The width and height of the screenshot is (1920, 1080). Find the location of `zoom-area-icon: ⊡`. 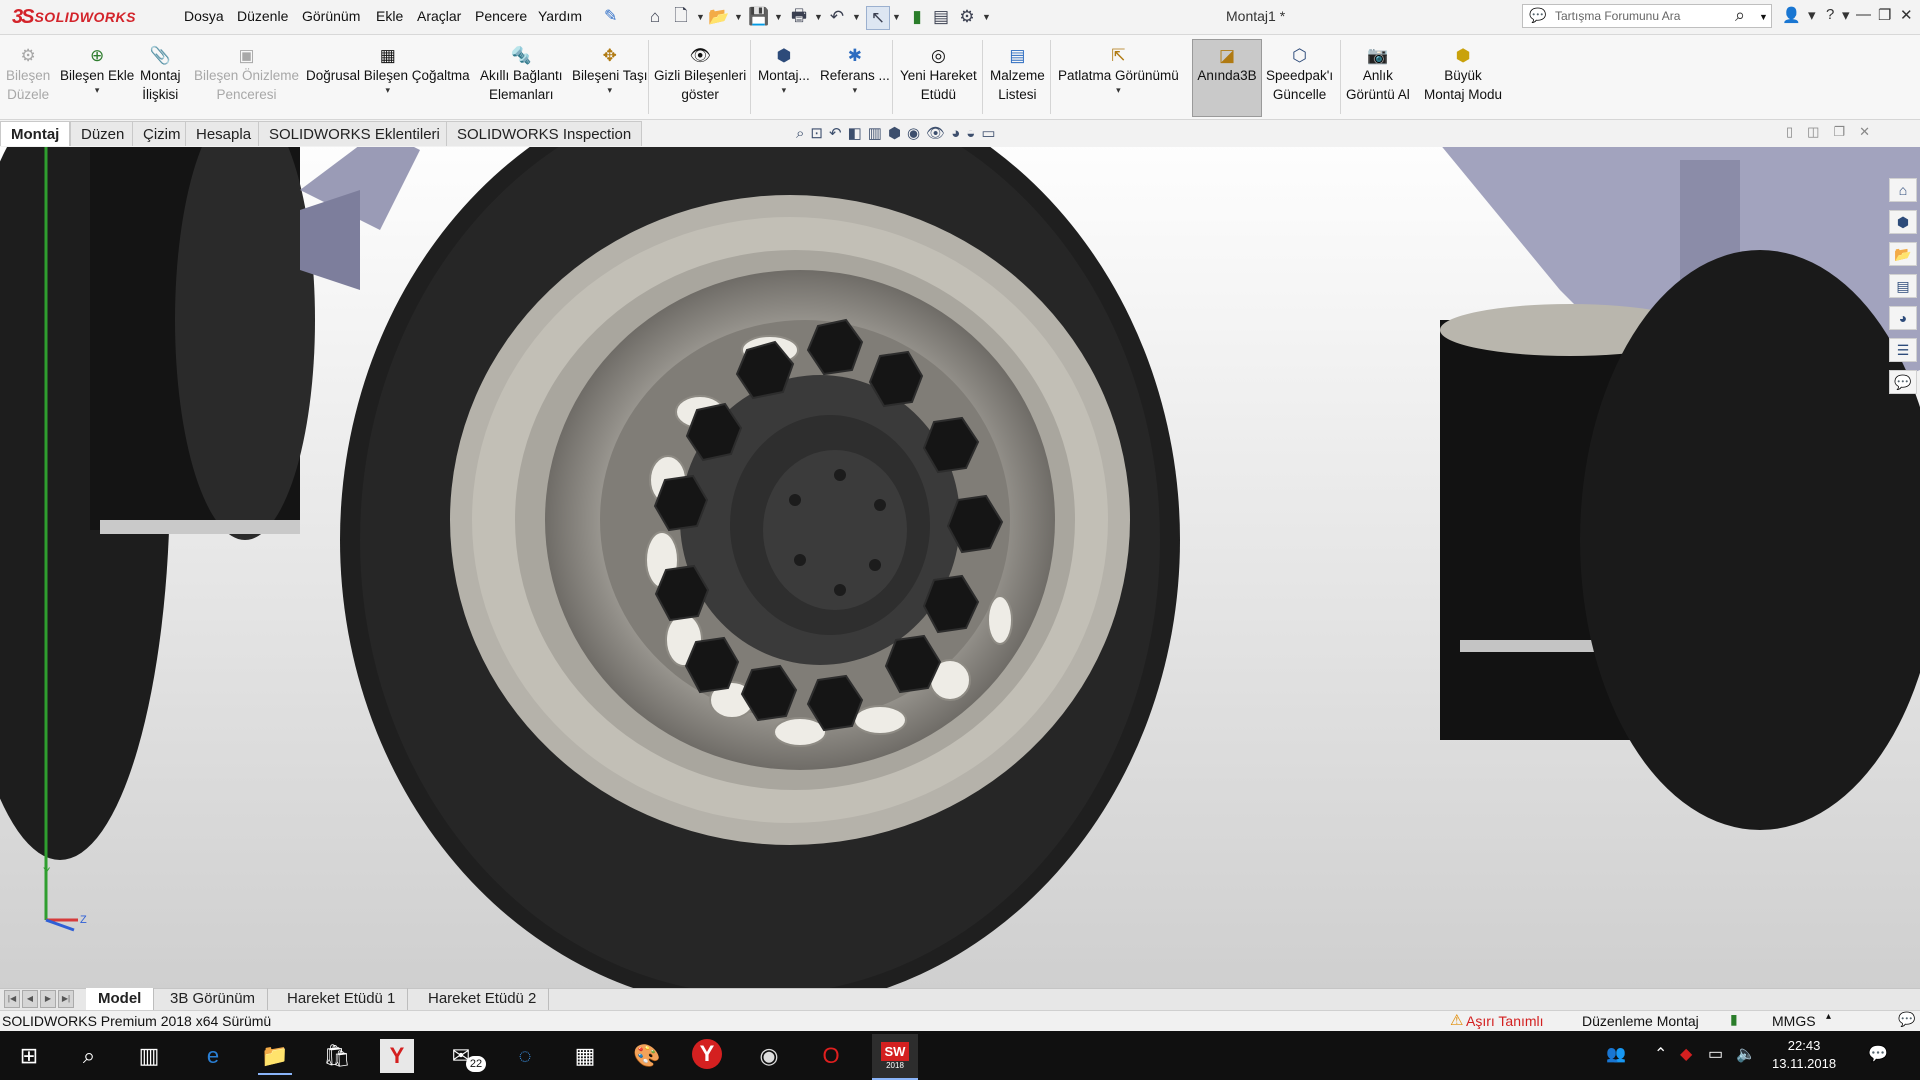

zoom-area-icon: ⊡ is located at coordinates (816, 133).